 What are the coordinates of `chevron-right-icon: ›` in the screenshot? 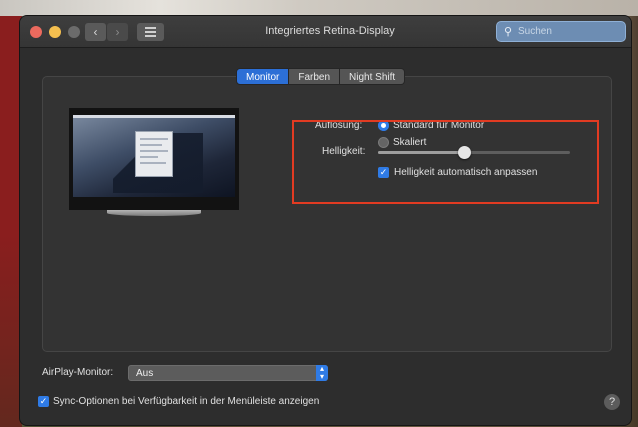 It's located at (117, 32).